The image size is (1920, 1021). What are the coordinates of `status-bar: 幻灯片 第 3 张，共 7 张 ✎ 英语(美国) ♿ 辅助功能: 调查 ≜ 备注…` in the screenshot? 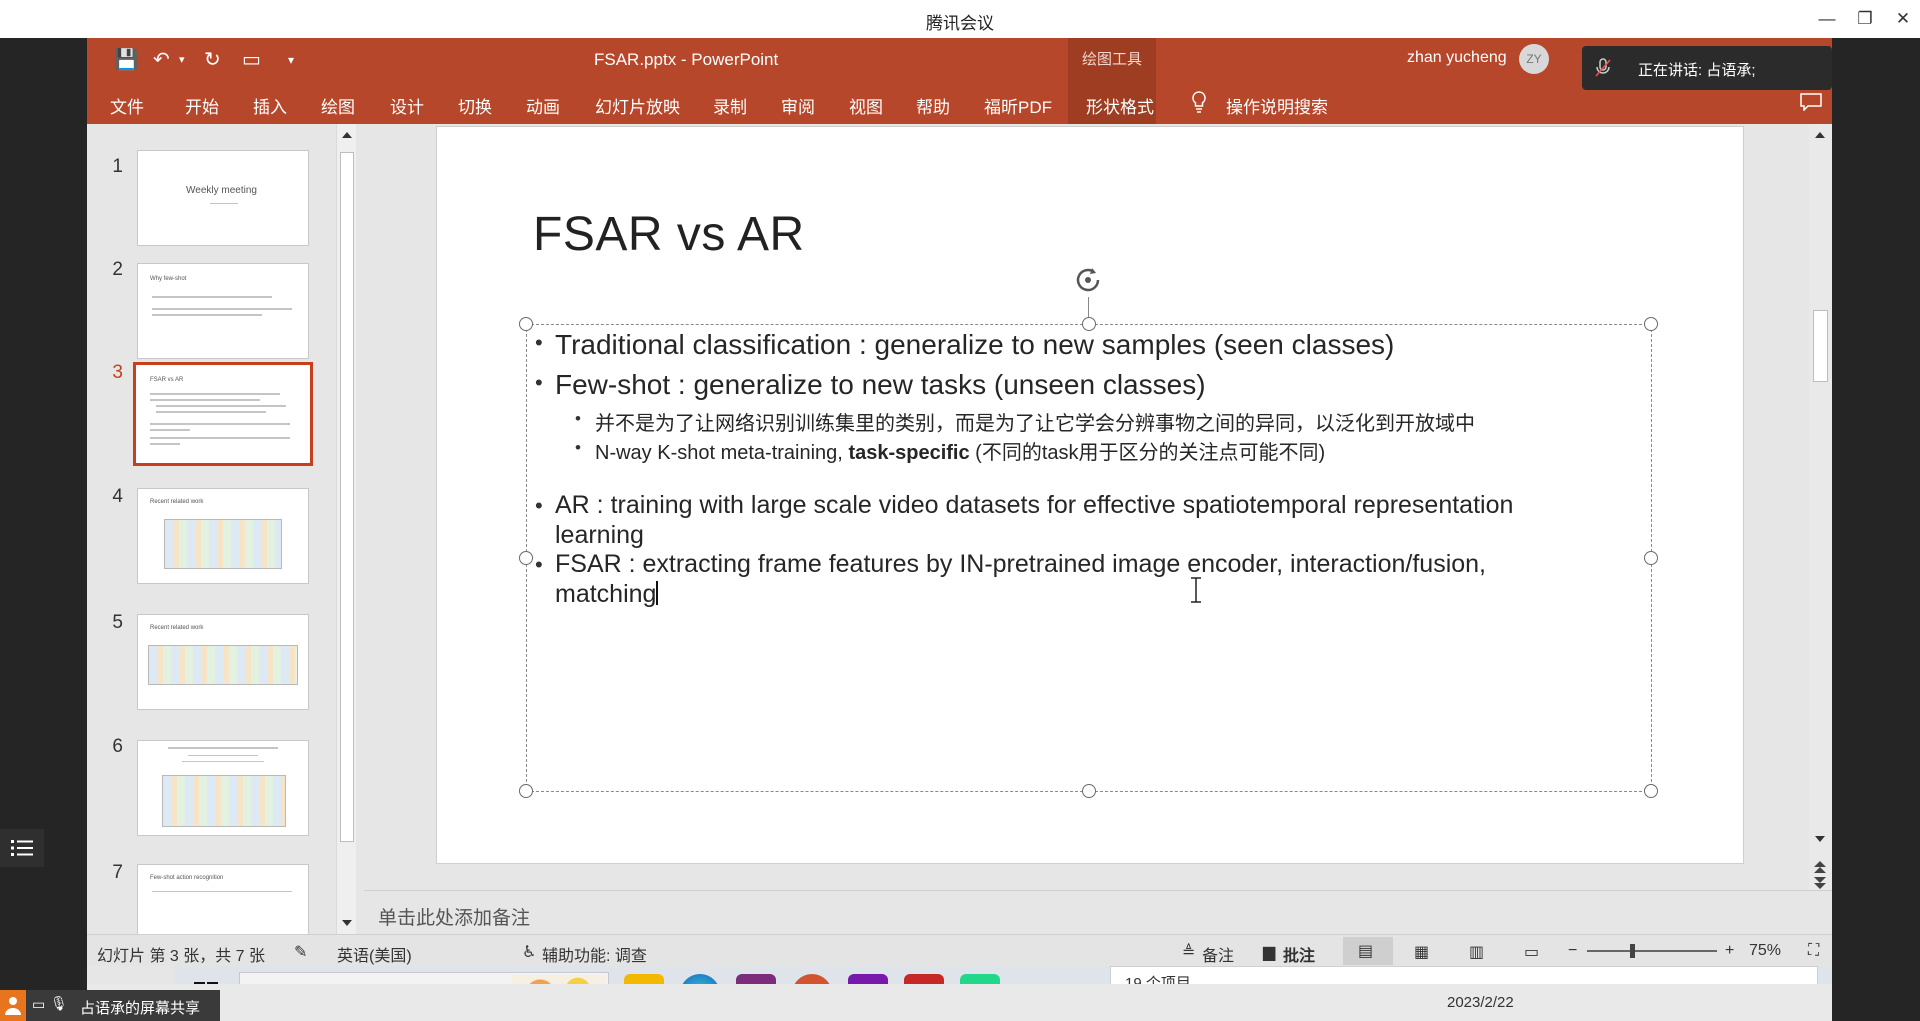 It's located at (959, 950).